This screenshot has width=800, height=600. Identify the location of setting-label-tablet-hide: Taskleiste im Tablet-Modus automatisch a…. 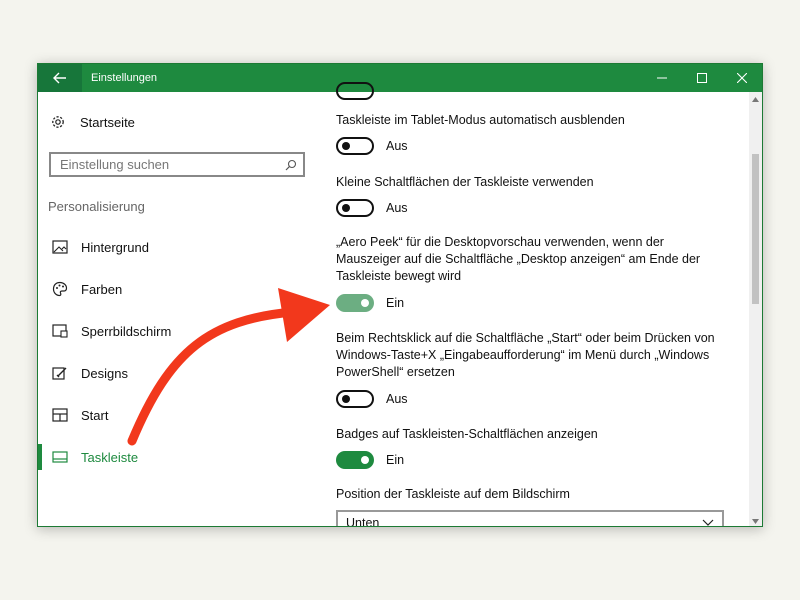
(480, 120).